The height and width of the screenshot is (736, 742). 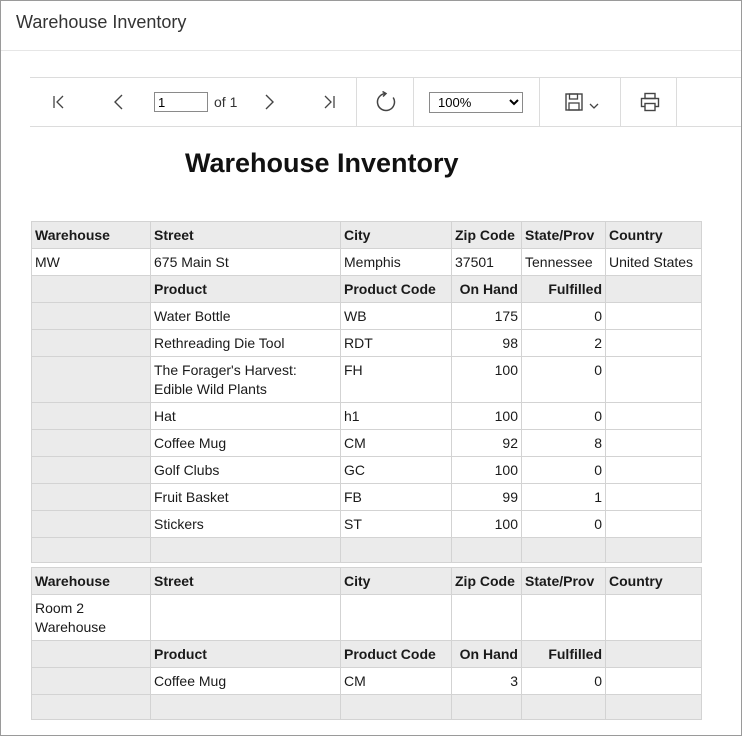 What do you see at coordinates (59, 102) in the screenshot?
I see `first-page-button` at bounding box center [59, 102].